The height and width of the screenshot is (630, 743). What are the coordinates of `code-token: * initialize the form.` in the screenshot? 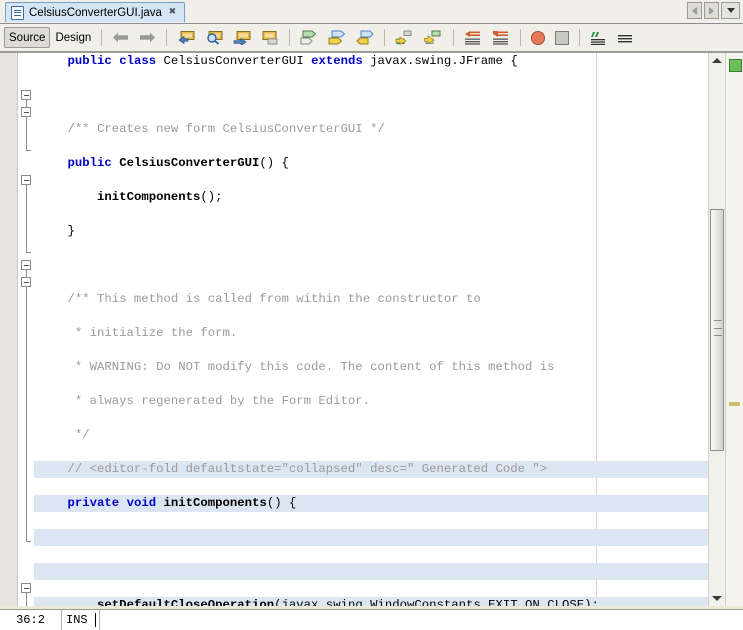 It's located at (138, 333).